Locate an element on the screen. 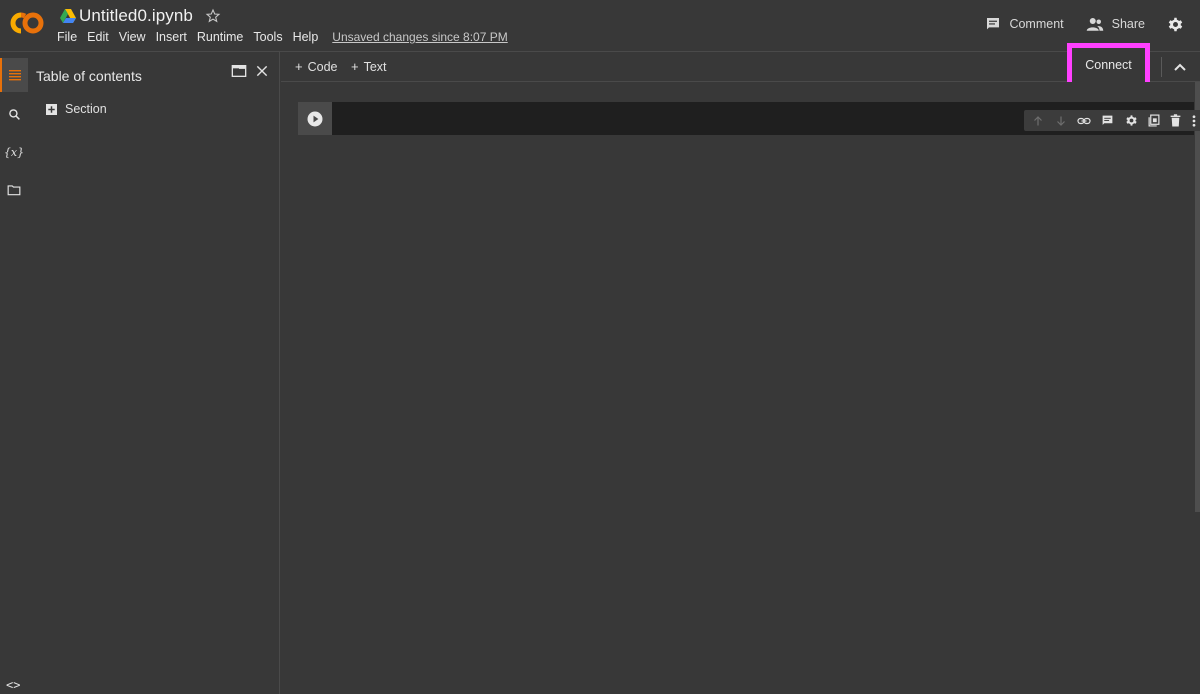 The image size is (1200, 694). settings-button is located at coordinates (1175, 24).